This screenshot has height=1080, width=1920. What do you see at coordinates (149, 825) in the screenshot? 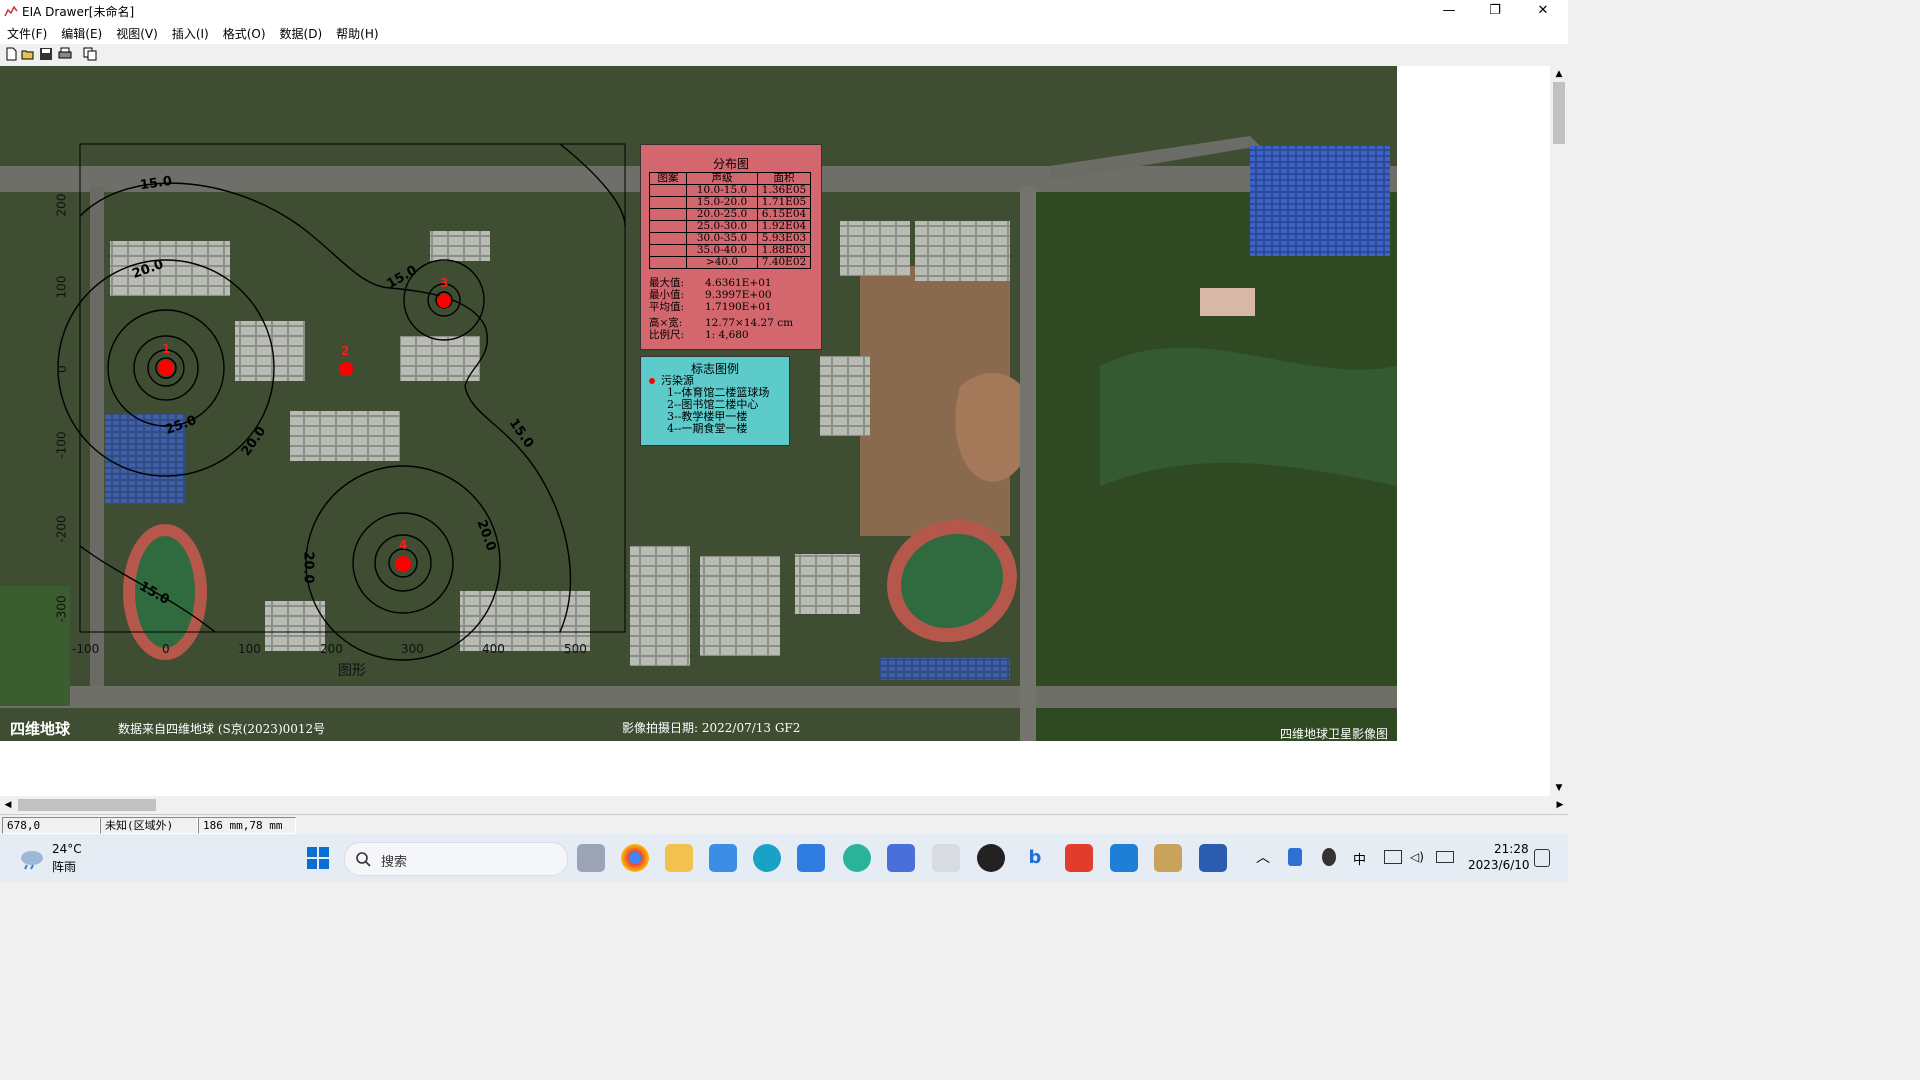
I see `status-region: 未知(区域外)` at bounding box center [149, 825].